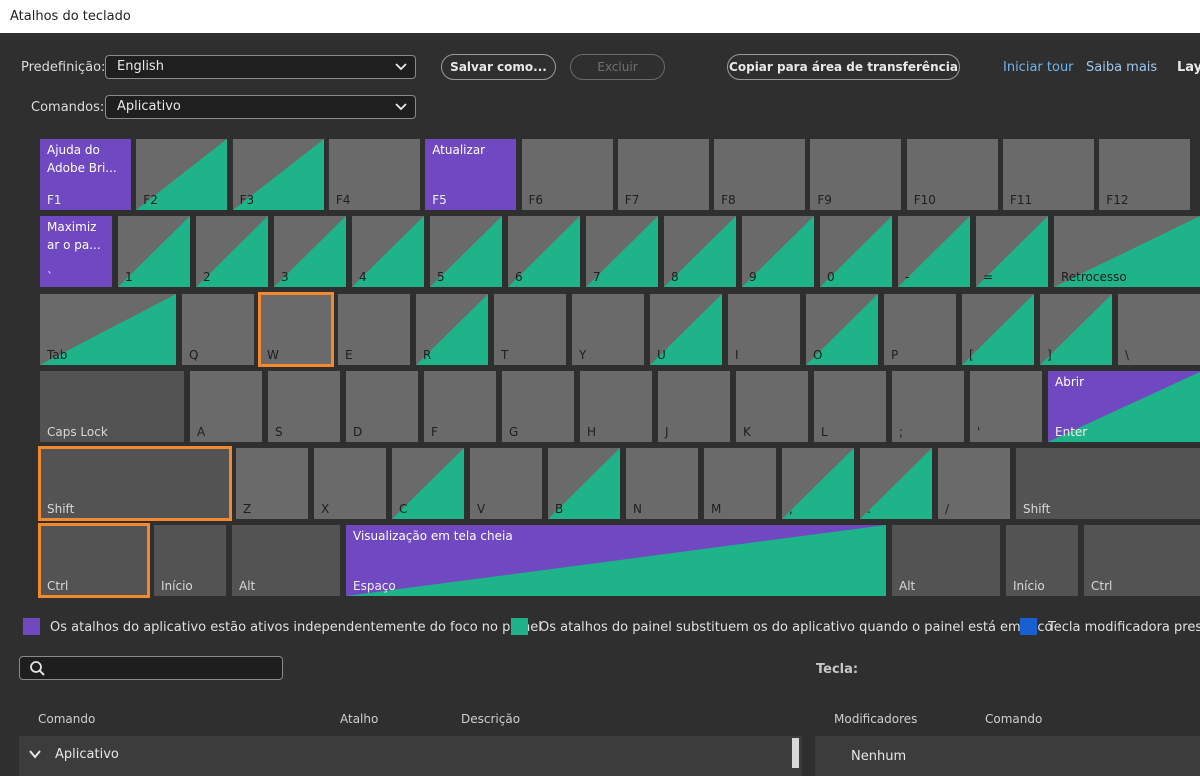 This screenshot has width=1200, height=776. What do you see at coordinates (190, 560) in the screenshot?
I see `key-início-5-1: Início` at bounding box center [190, 560].